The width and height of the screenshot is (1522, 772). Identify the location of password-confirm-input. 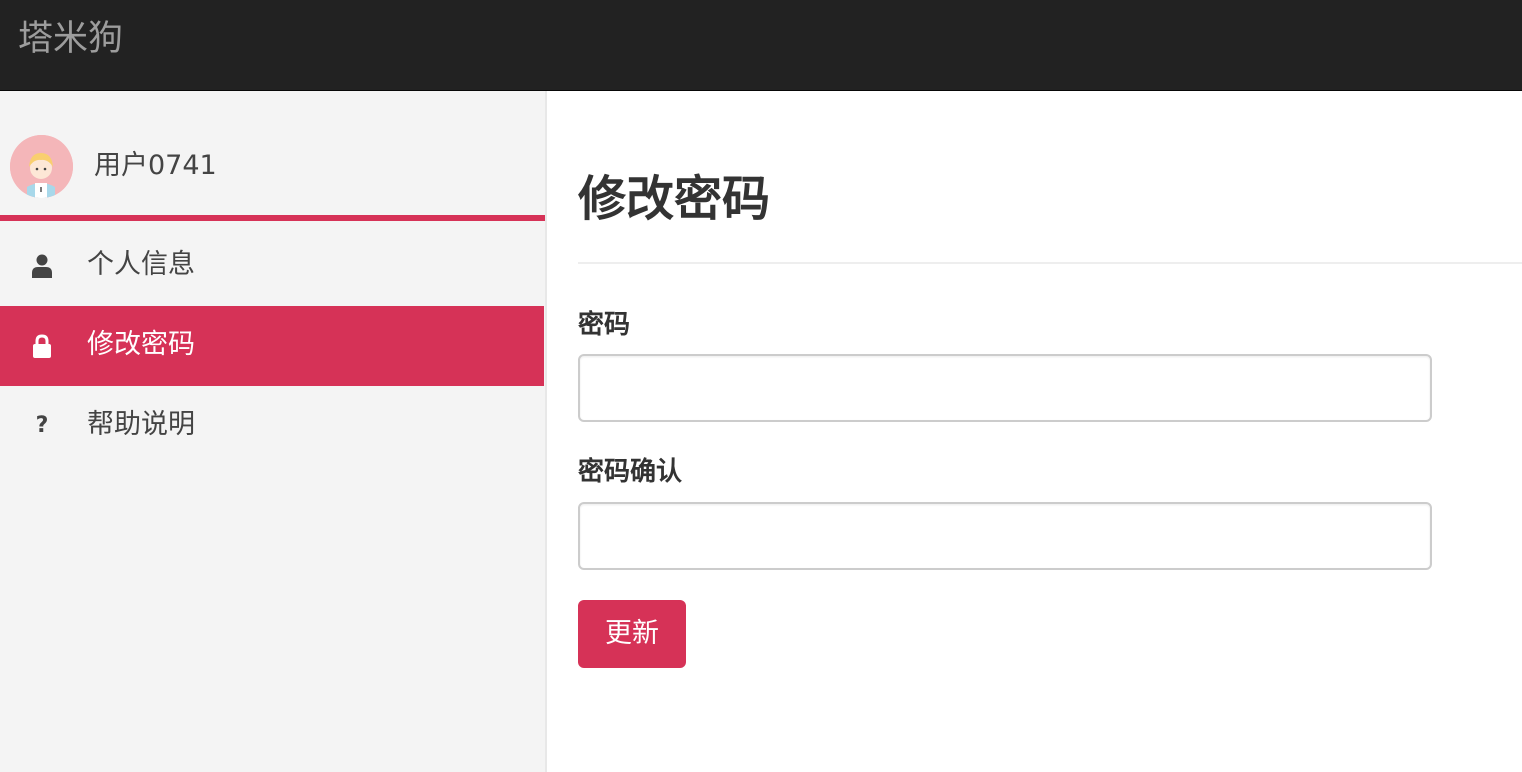
(1005, 536).